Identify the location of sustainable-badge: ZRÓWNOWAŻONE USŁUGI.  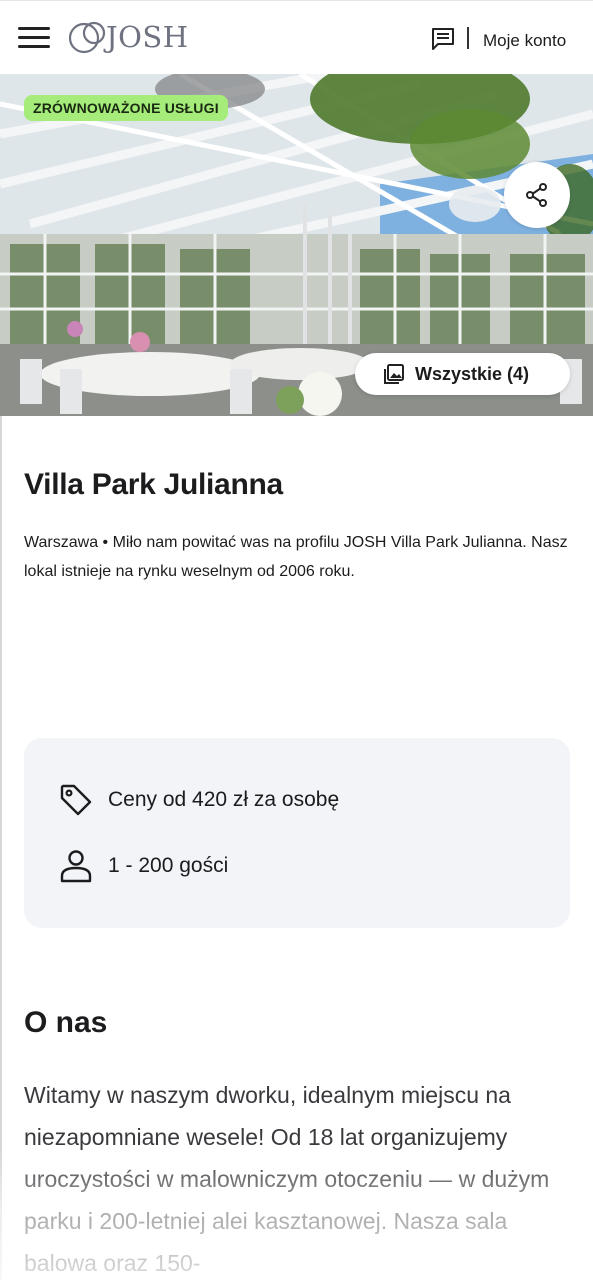
(126, 108).